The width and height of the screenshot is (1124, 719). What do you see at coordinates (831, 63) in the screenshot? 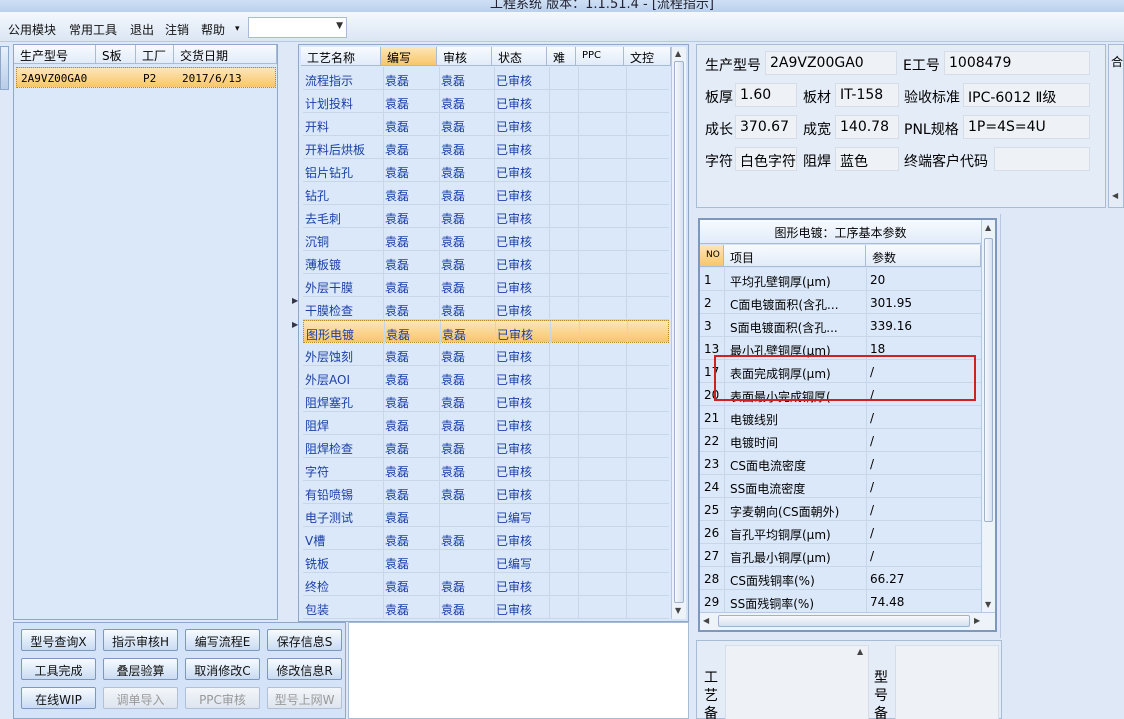
I see `field-model: 2A9VZ00GA0` at bounding box center [831, 63].